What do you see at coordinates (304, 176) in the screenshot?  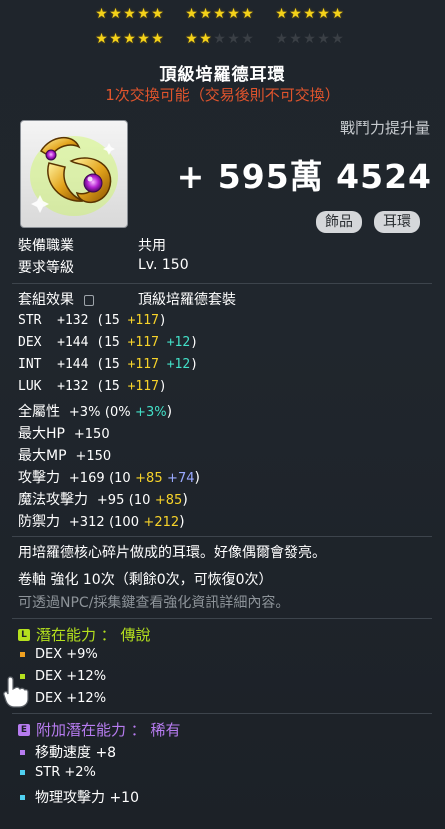 I see `combat-power-value: + 595萬 4524` at bounding box center [304, 176].